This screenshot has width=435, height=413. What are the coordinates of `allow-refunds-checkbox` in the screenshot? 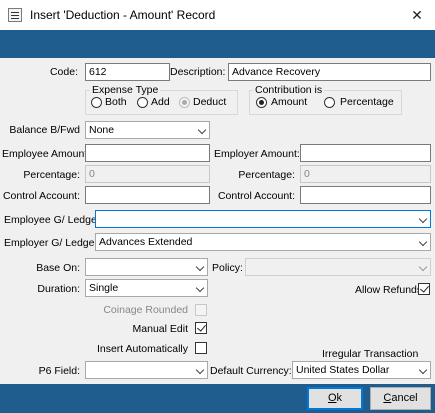 It's located at (424, 289).